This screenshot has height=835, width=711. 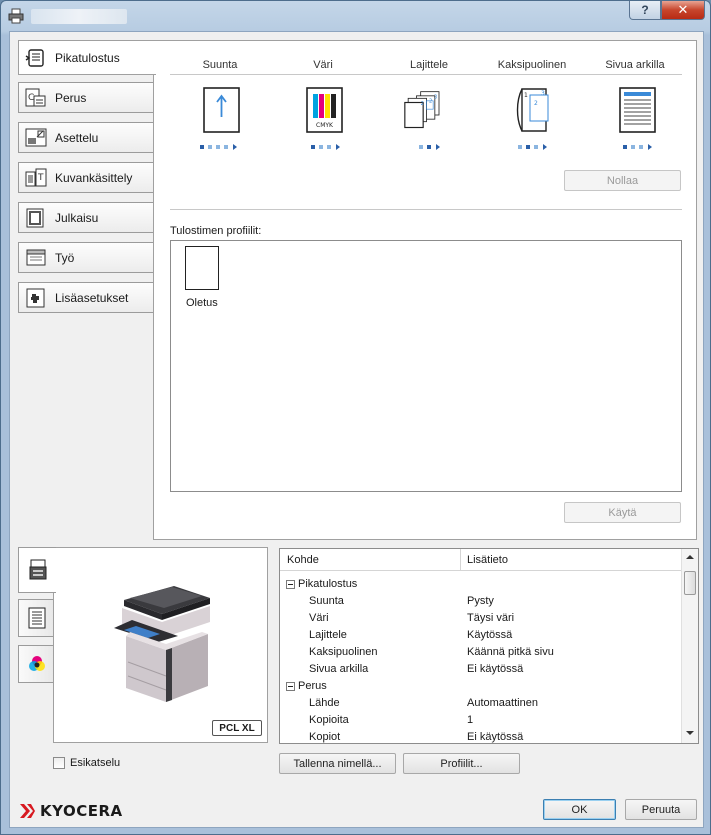 I want to click on row-key: Kaksipuolinen, so click(x=343, y=652).